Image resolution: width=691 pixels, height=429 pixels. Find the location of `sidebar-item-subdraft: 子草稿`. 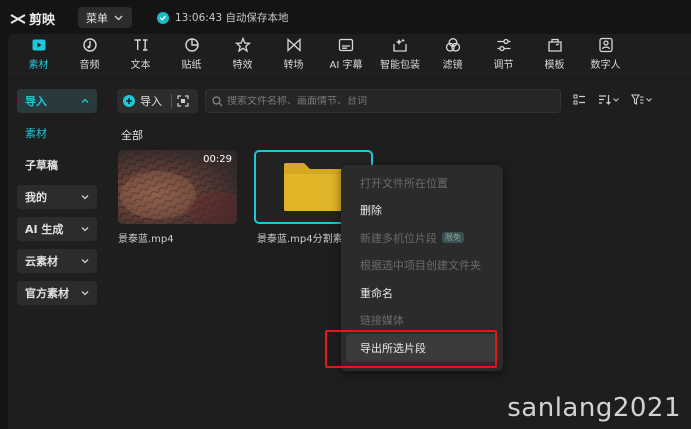

sidebar-item-subdraft: 子草稿 is located at coordinates (57, 165).